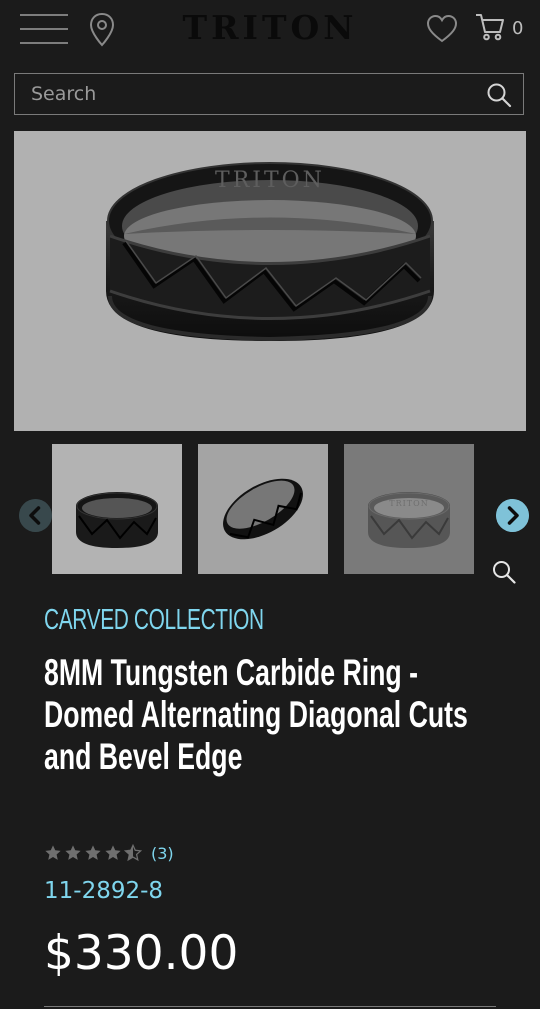 This screenshot has width=540, height=1009. I want to click on thumbnail-3: TRITON, so click(409, 509).